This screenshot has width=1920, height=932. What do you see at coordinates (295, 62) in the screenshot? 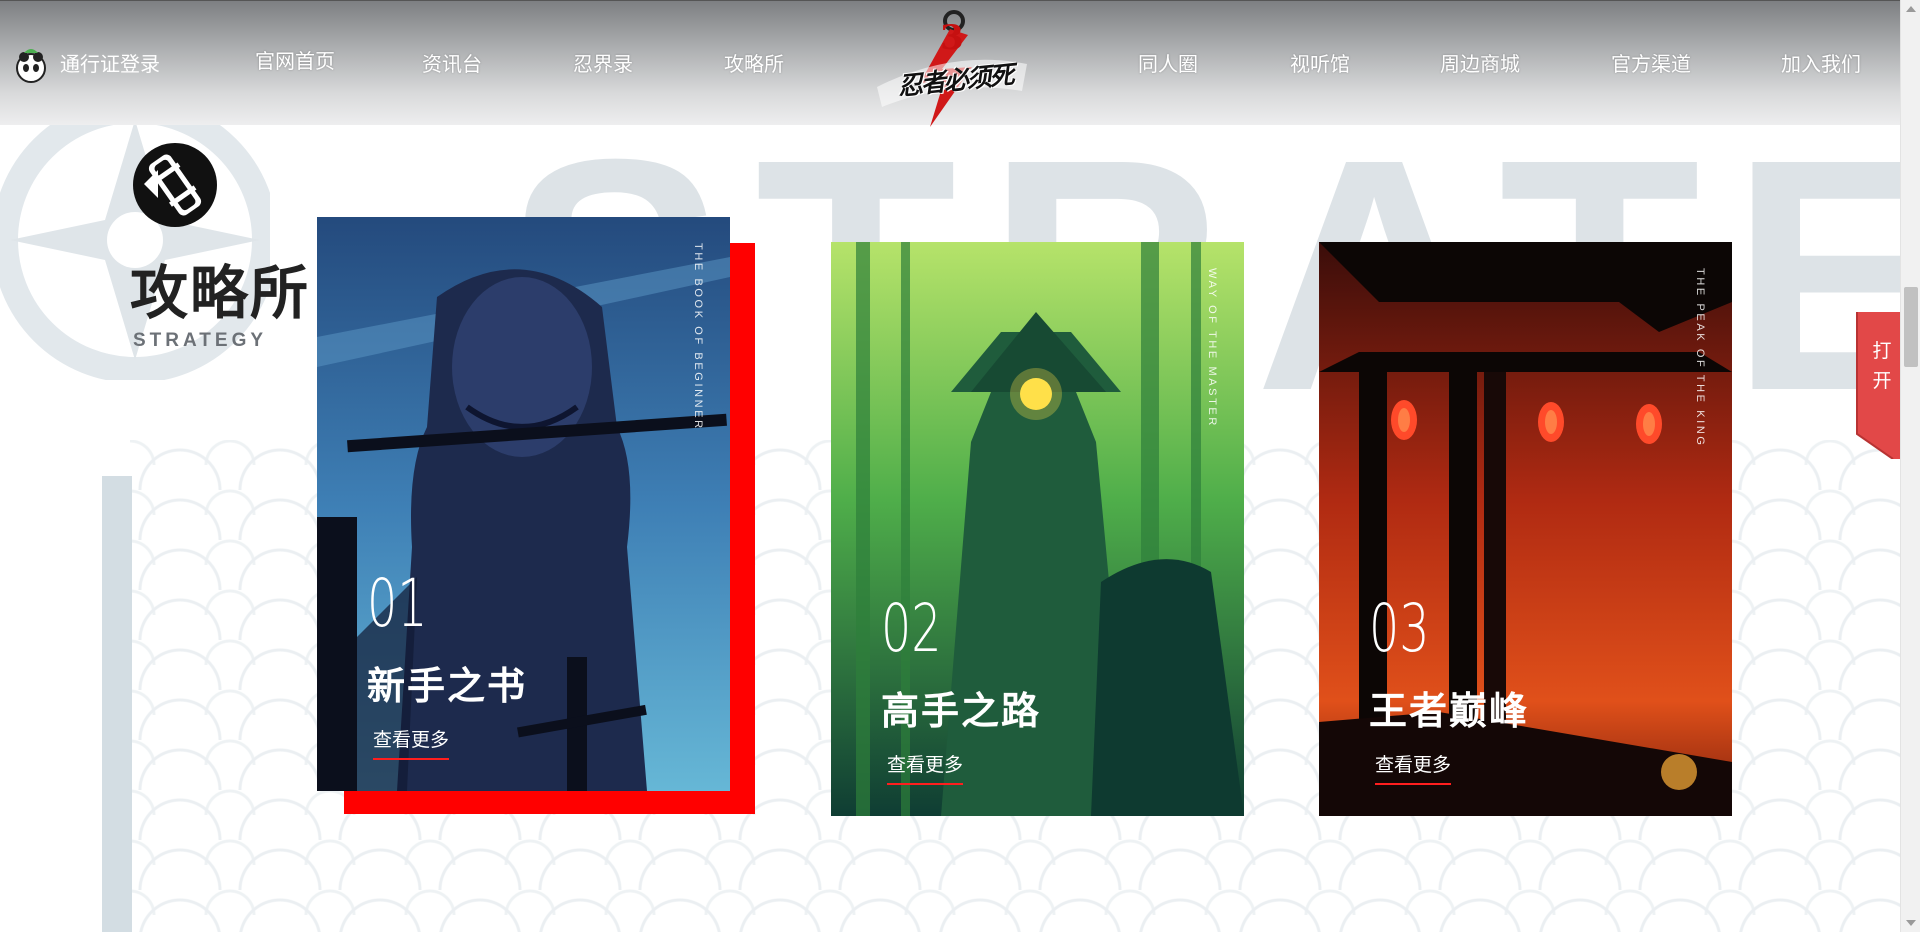
I see `nav-home: 官网首页` at bounding box center [295, 62].